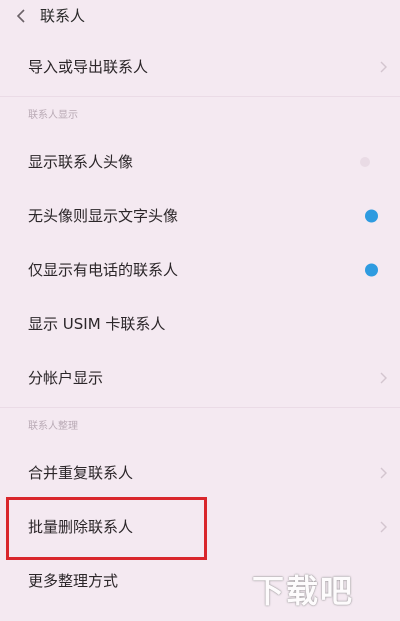 The width and height of the screenshot is (400, 621). I want to click on only-phone-row: 仅显示有电话的联系人, so click(200, 270).